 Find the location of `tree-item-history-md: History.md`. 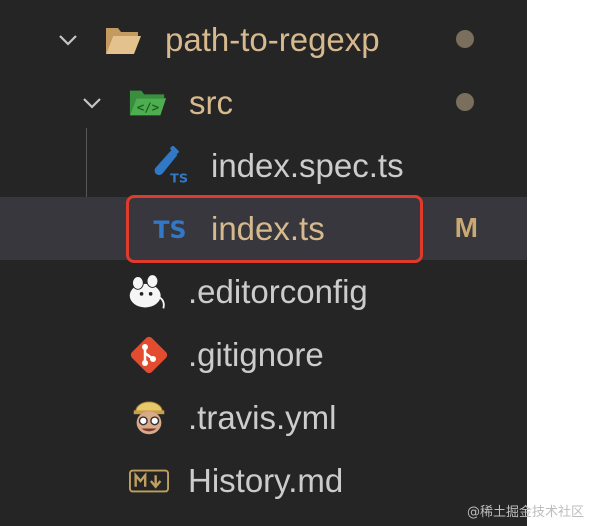

tree-item-history-md: History.md is located at coordinates (263, 480).